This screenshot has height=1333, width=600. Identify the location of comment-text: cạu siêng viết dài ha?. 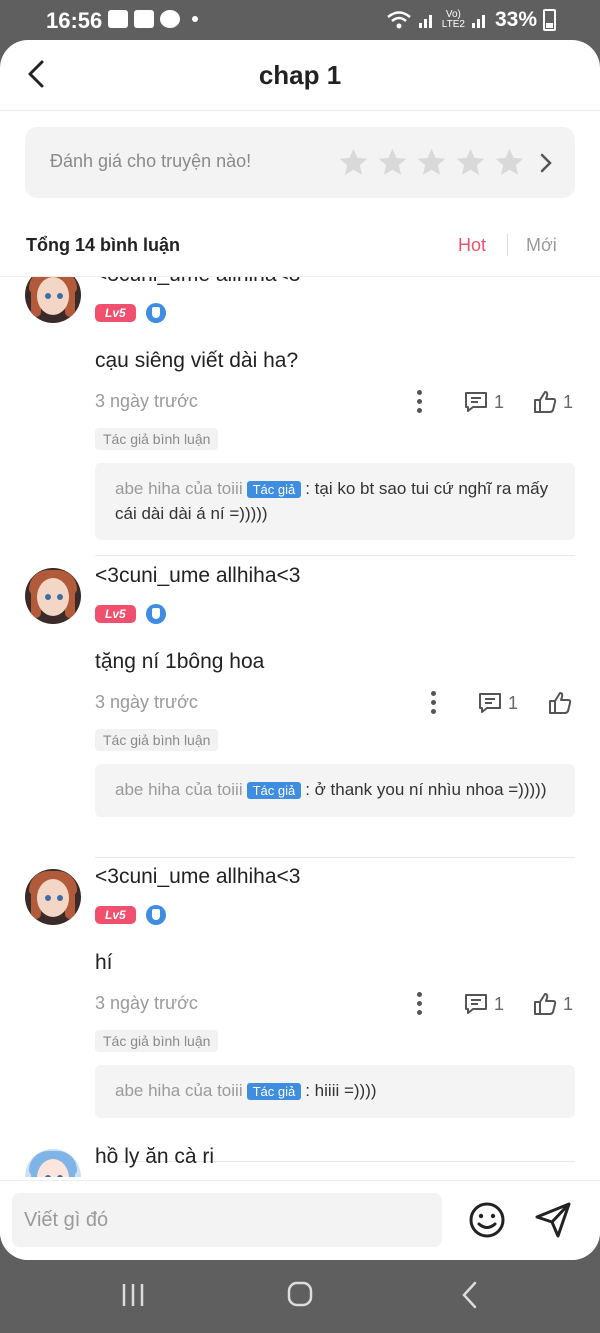
(197, 360).